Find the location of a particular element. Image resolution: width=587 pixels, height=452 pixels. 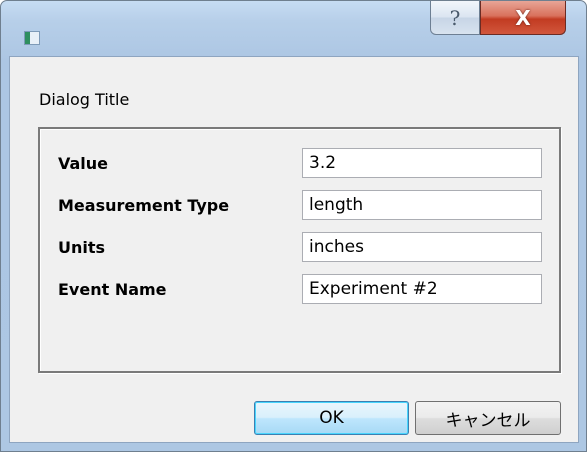

field-row-measurement-type: Measurement Type length is located at coordinates (299, 205).